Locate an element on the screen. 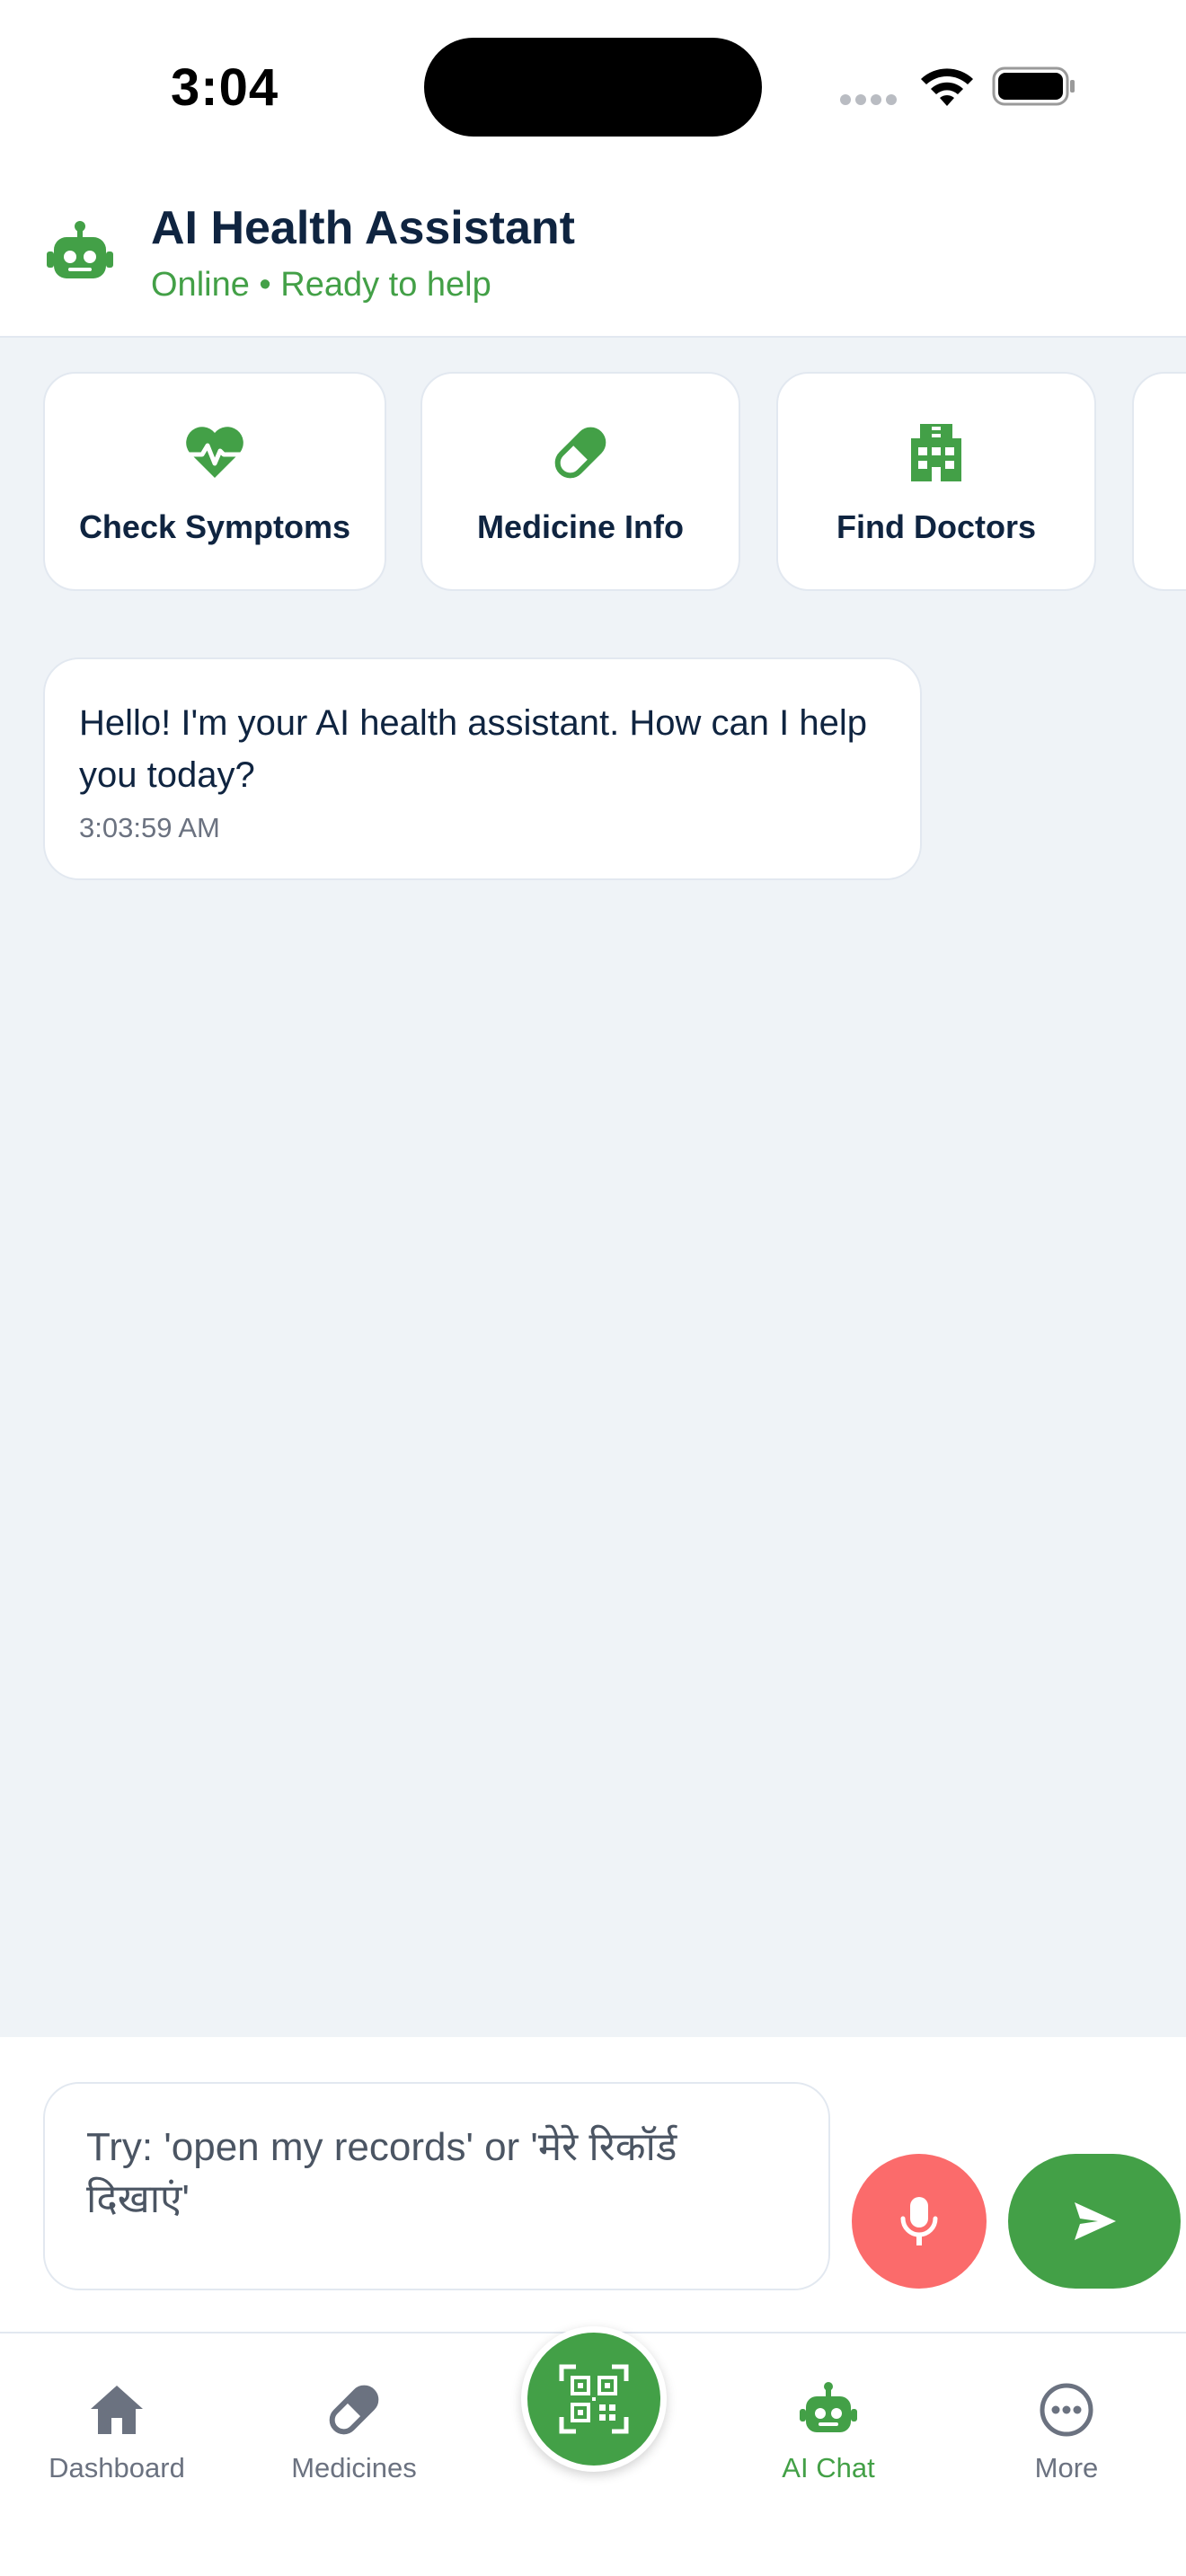  message-composer is located at coordinates (593, 2185).